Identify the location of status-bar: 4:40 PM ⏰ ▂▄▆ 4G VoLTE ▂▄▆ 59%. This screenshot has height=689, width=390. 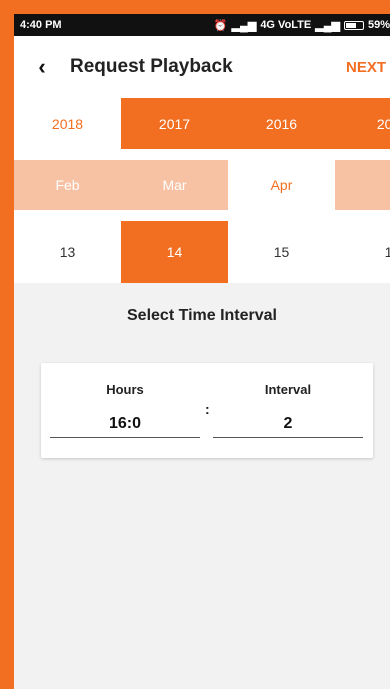
(202, 25).